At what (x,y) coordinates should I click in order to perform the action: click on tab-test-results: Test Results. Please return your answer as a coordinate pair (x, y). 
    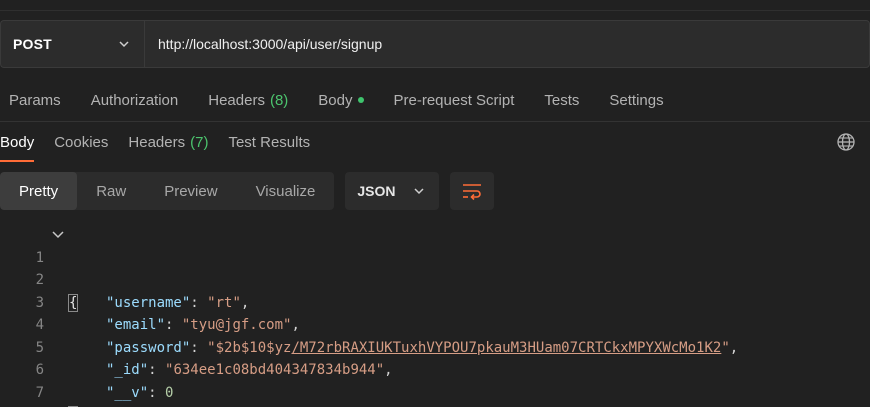
    Looking at the image, I should click on (269, 142).